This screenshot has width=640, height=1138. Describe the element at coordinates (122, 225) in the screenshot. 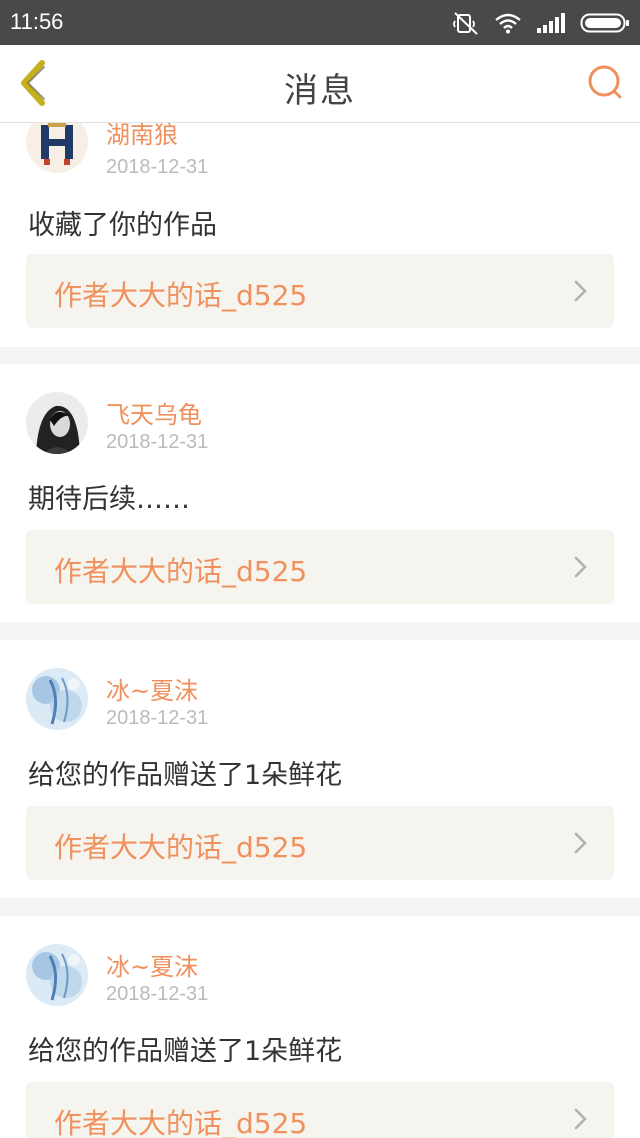

I see `message-text: 收藏了你的作品` at that location.